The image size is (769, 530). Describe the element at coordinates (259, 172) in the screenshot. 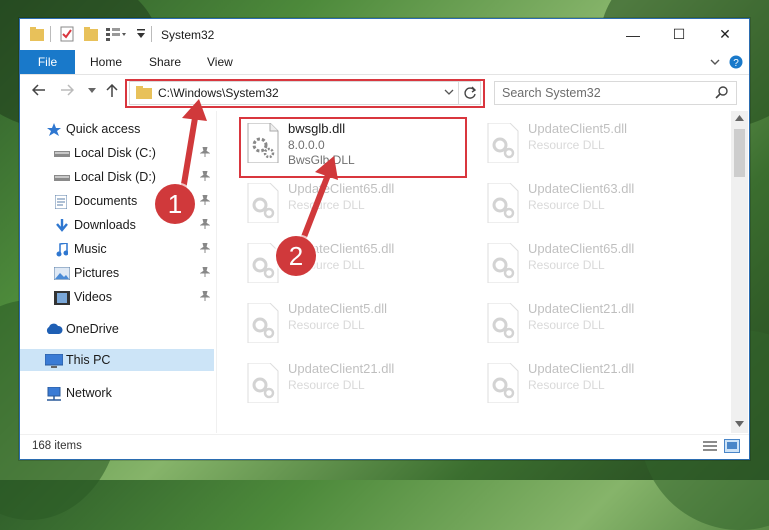

I see `annotation-arrows` at that location.